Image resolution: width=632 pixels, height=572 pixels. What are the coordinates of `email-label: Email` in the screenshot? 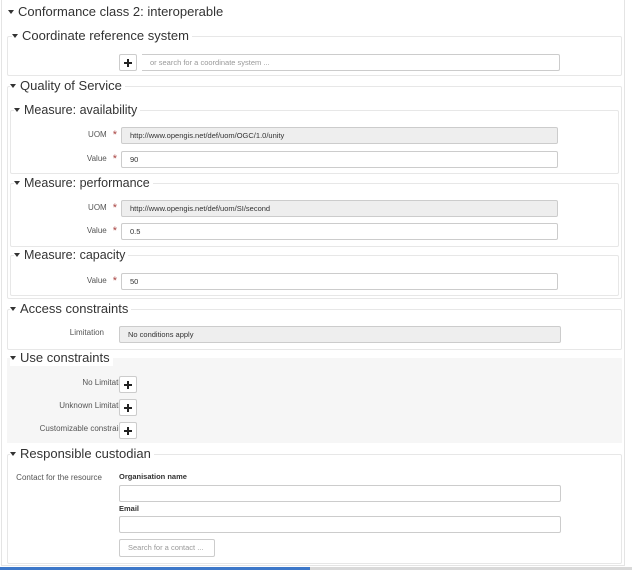 It's located at (129, 508).